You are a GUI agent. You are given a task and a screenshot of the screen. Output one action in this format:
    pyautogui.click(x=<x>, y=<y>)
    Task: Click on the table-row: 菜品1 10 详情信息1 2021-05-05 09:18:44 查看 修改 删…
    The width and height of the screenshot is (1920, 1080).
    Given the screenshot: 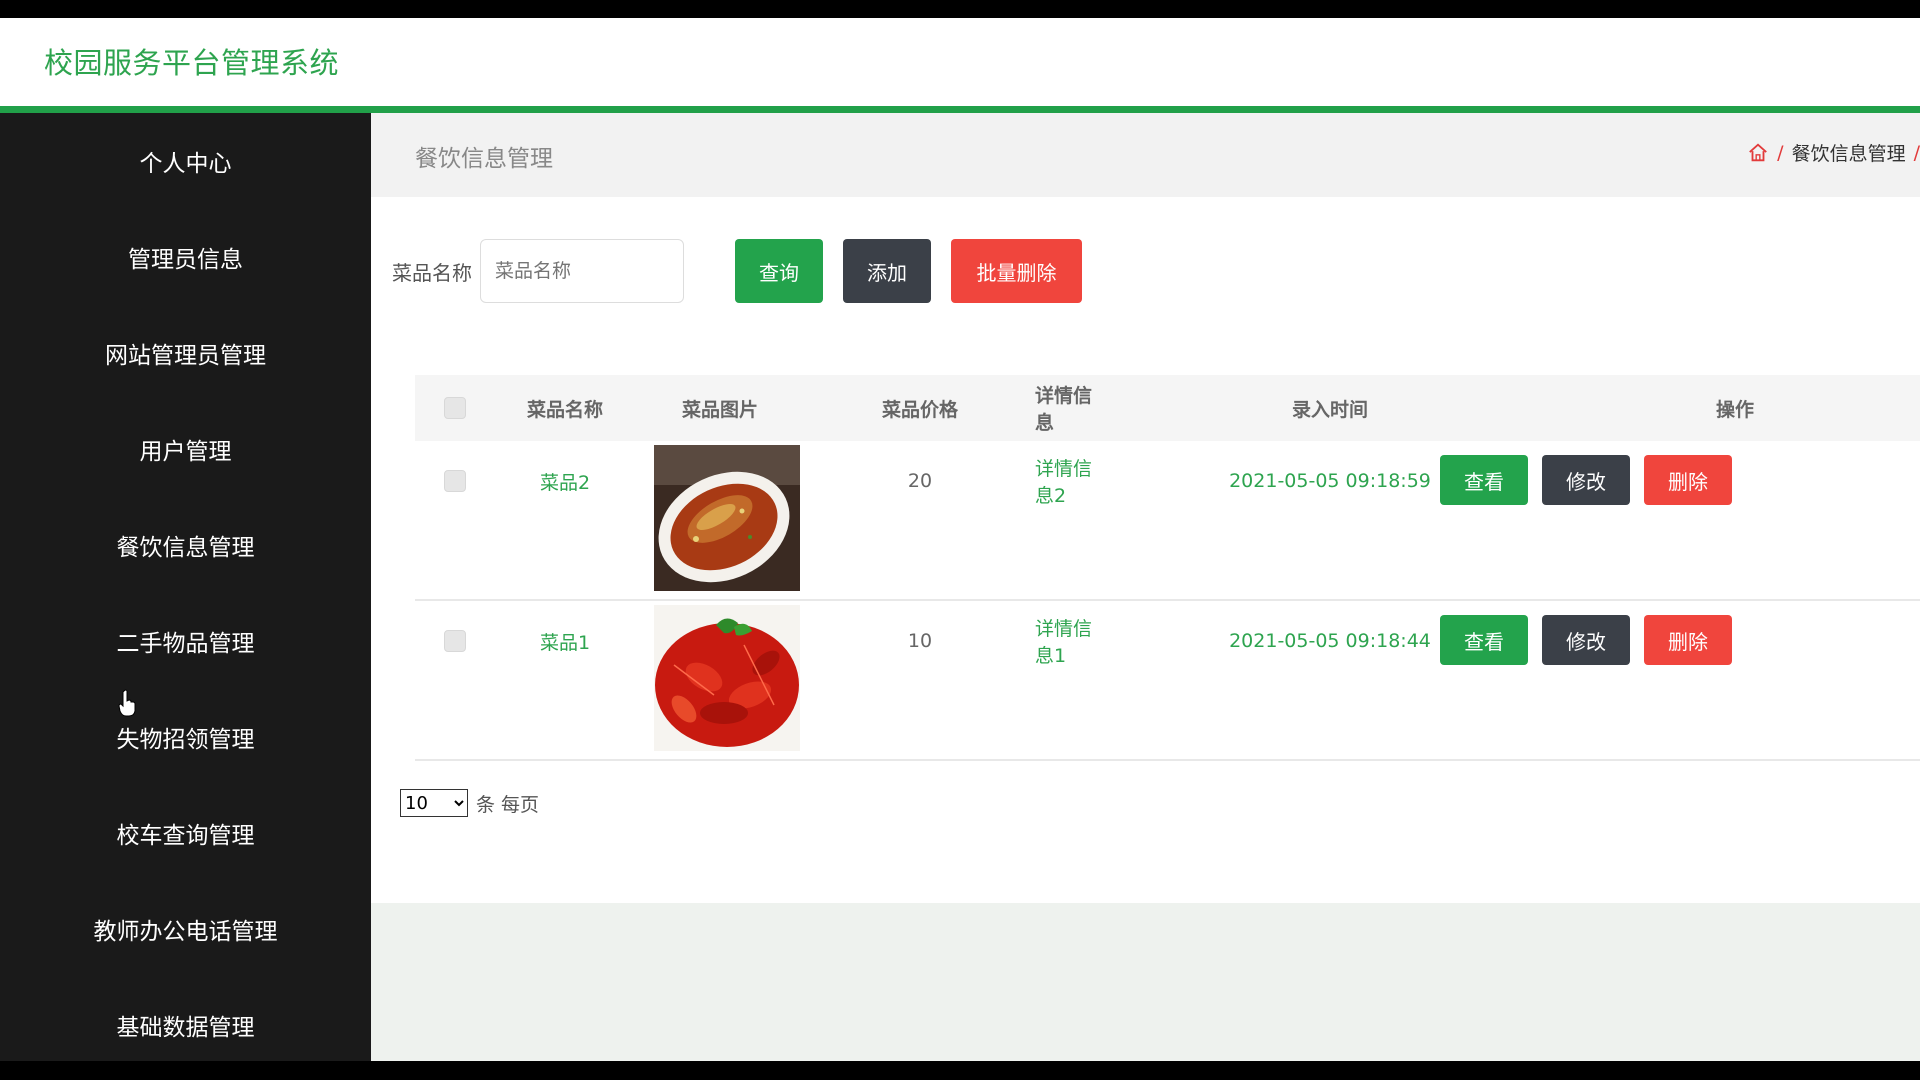 What is the action you would take?
    pyautogui.click(x=1167, y=681)
    